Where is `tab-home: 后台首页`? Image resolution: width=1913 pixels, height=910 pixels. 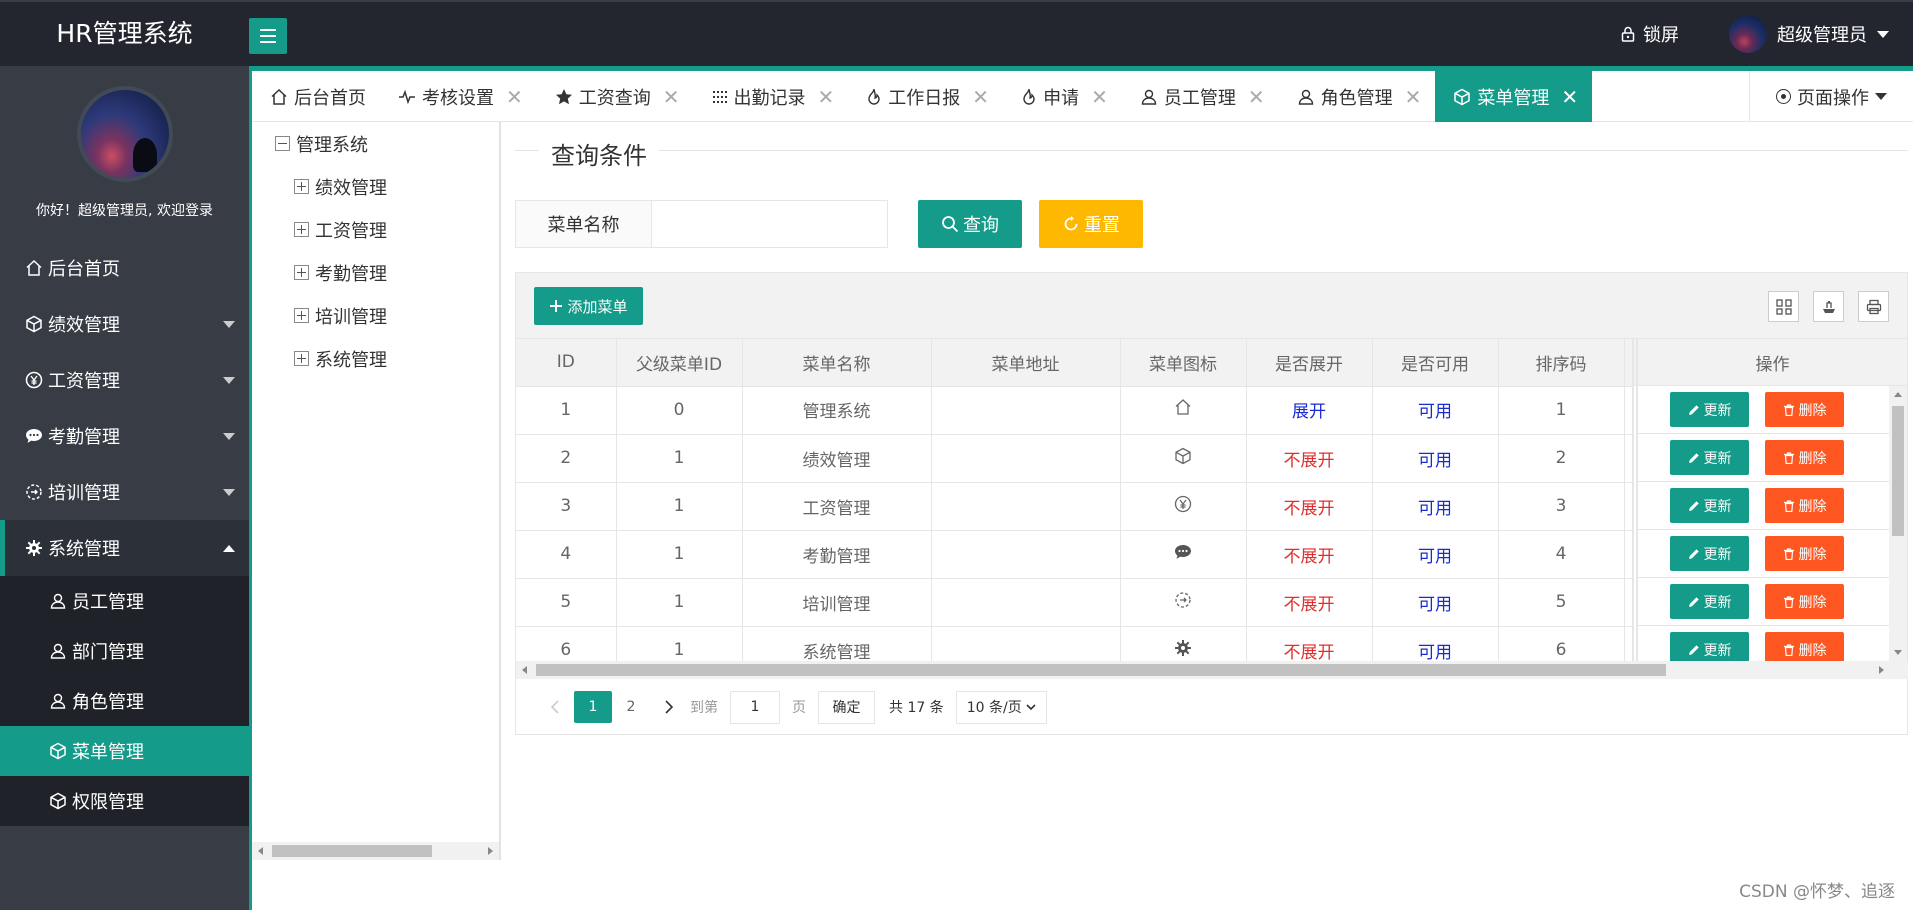
tab-home: 后台首页 is located at coordinates (316, 94).